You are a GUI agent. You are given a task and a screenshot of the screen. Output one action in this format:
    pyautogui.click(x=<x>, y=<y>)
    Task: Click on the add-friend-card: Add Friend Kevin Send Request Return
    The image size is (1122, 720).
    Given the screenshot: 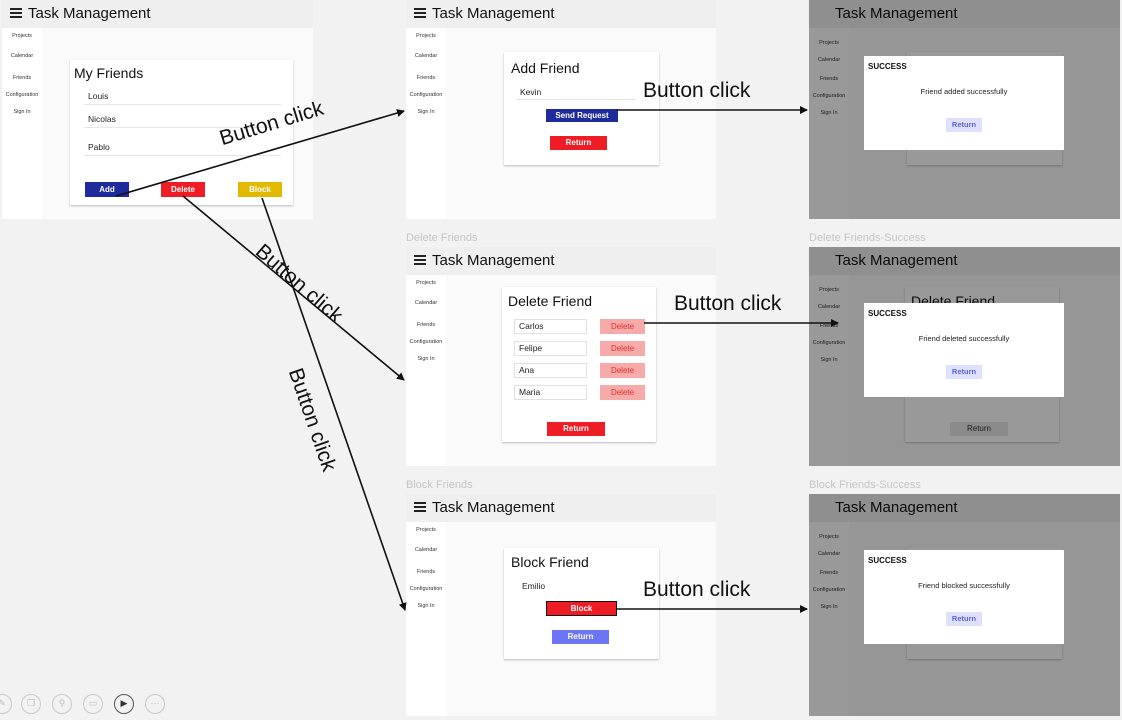 What is the action you would take?
    pyautogui.click(x=581, y=108)
    